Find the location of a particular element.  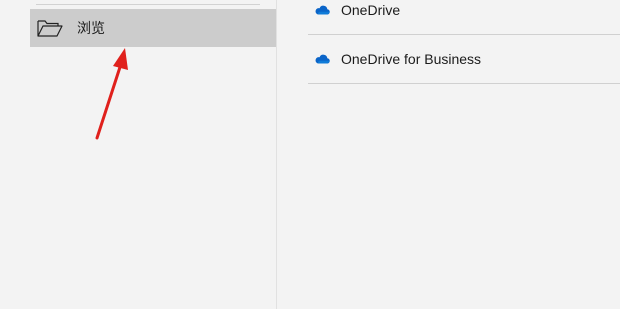

browse-nav-item: 浏览 is located at coordinates (153, 28).